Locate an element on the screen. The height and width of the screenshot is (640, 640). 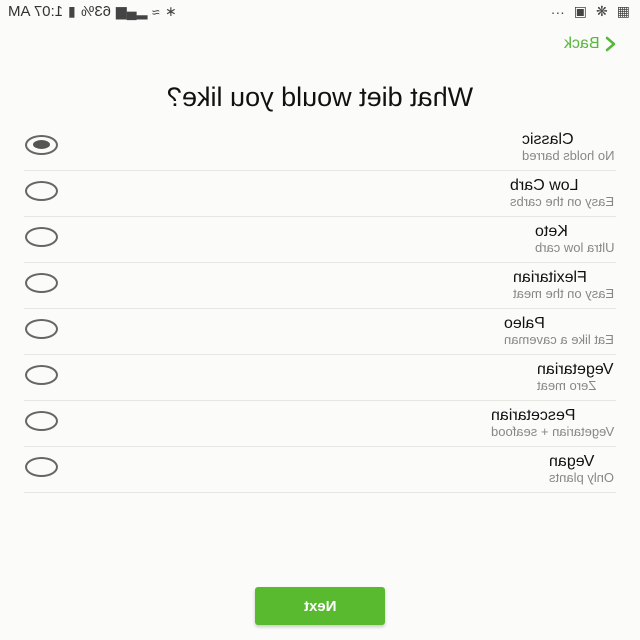
option-name: Paleo is located at coordinates (525, 323).